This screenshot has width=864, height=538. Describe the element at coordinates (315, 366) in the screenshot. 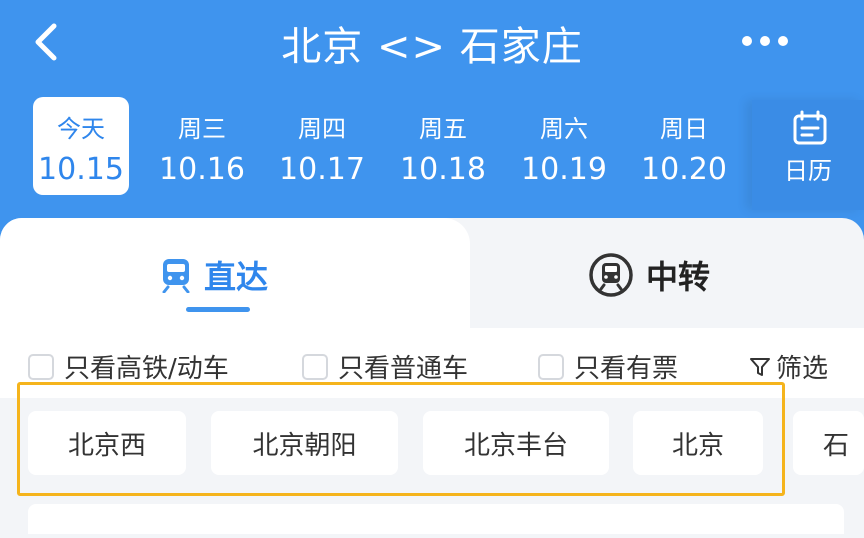

I see `regular-checkbox` at that location.